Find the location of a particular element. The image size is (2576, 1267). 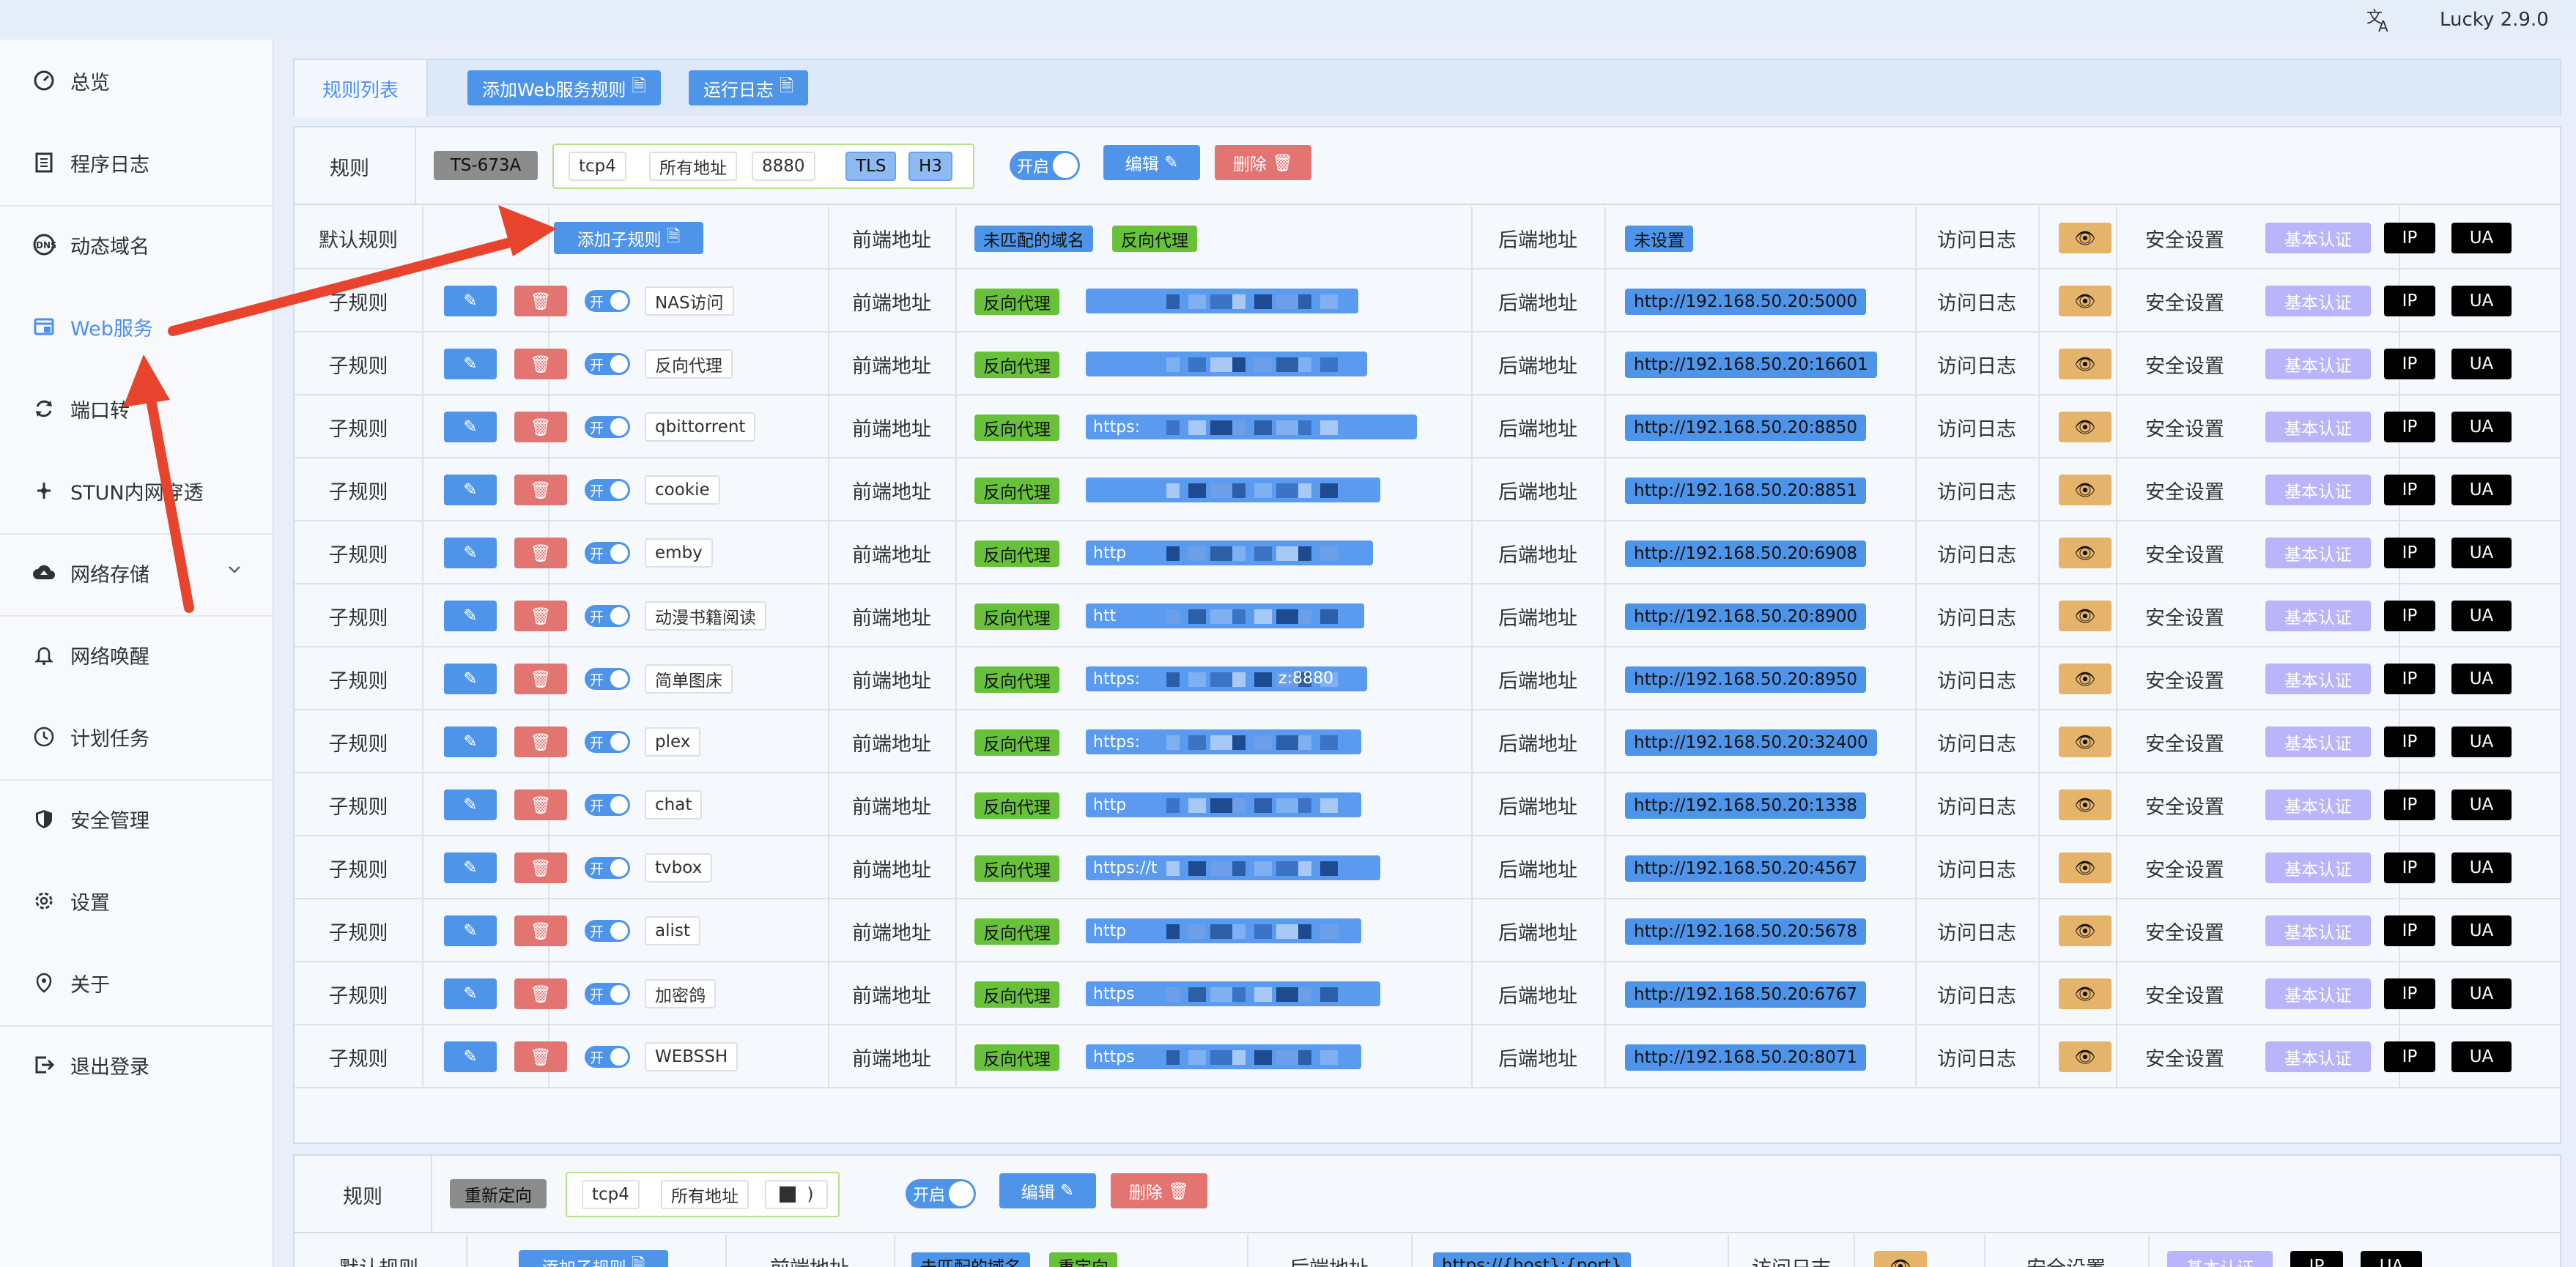

sidebar-item-security: 安全管理 is located at coordinates (136, 819).